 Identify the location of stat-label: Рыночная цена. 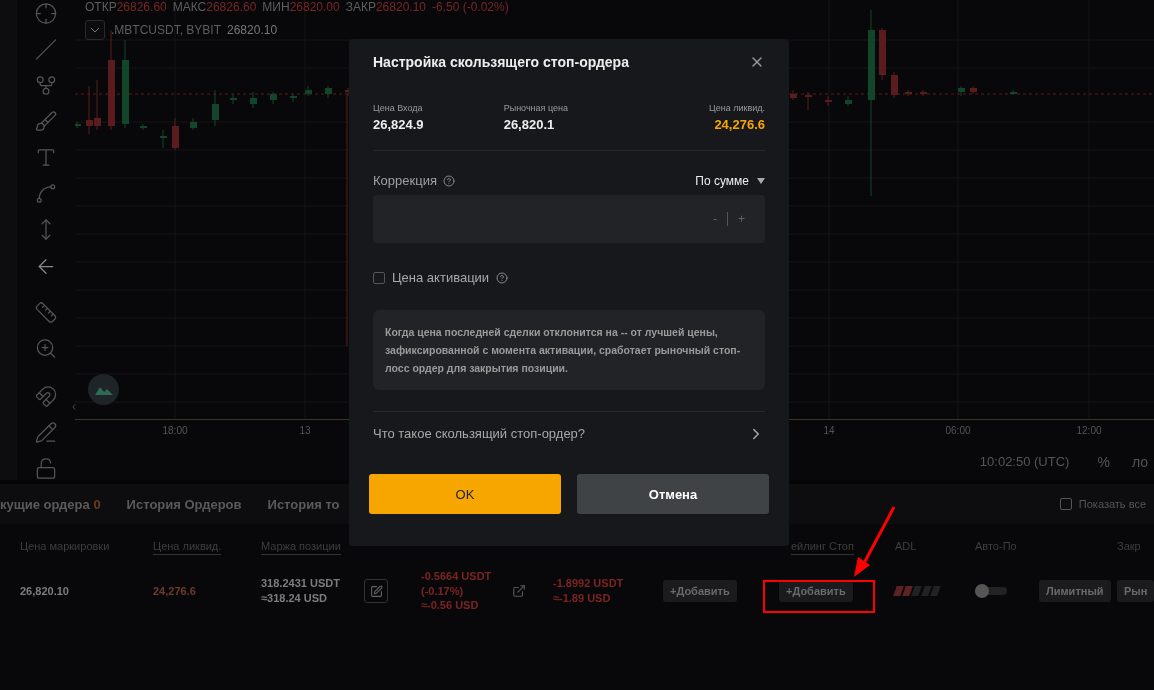
(535, 108).